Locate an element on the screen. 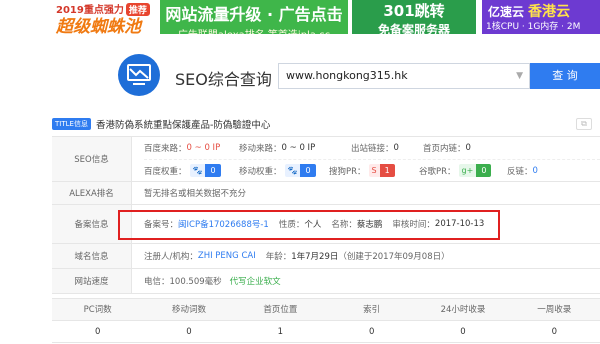  domain-age-value: 1年7月29日 is located at coordinates (315, 257).